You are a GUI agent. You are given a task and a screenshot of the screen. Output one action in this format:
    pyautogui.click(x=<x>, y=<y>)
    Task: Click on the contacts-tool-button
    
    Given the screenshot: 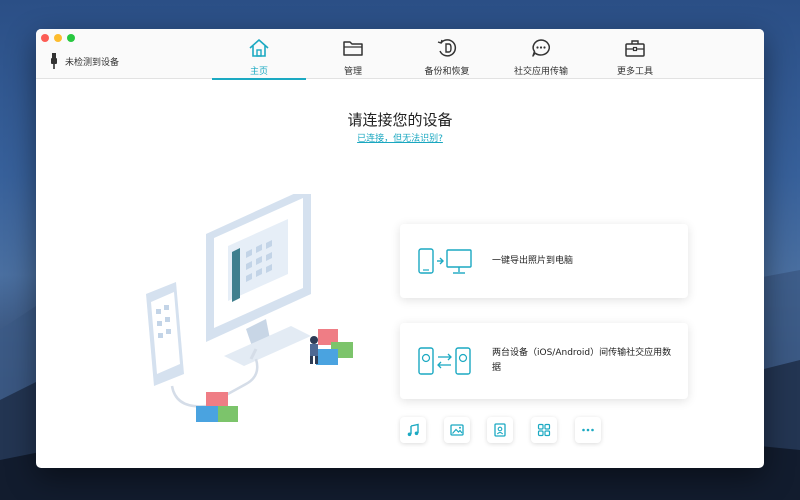 What is the action you would take?
    pyautogui.click(x=500, y=430)
    